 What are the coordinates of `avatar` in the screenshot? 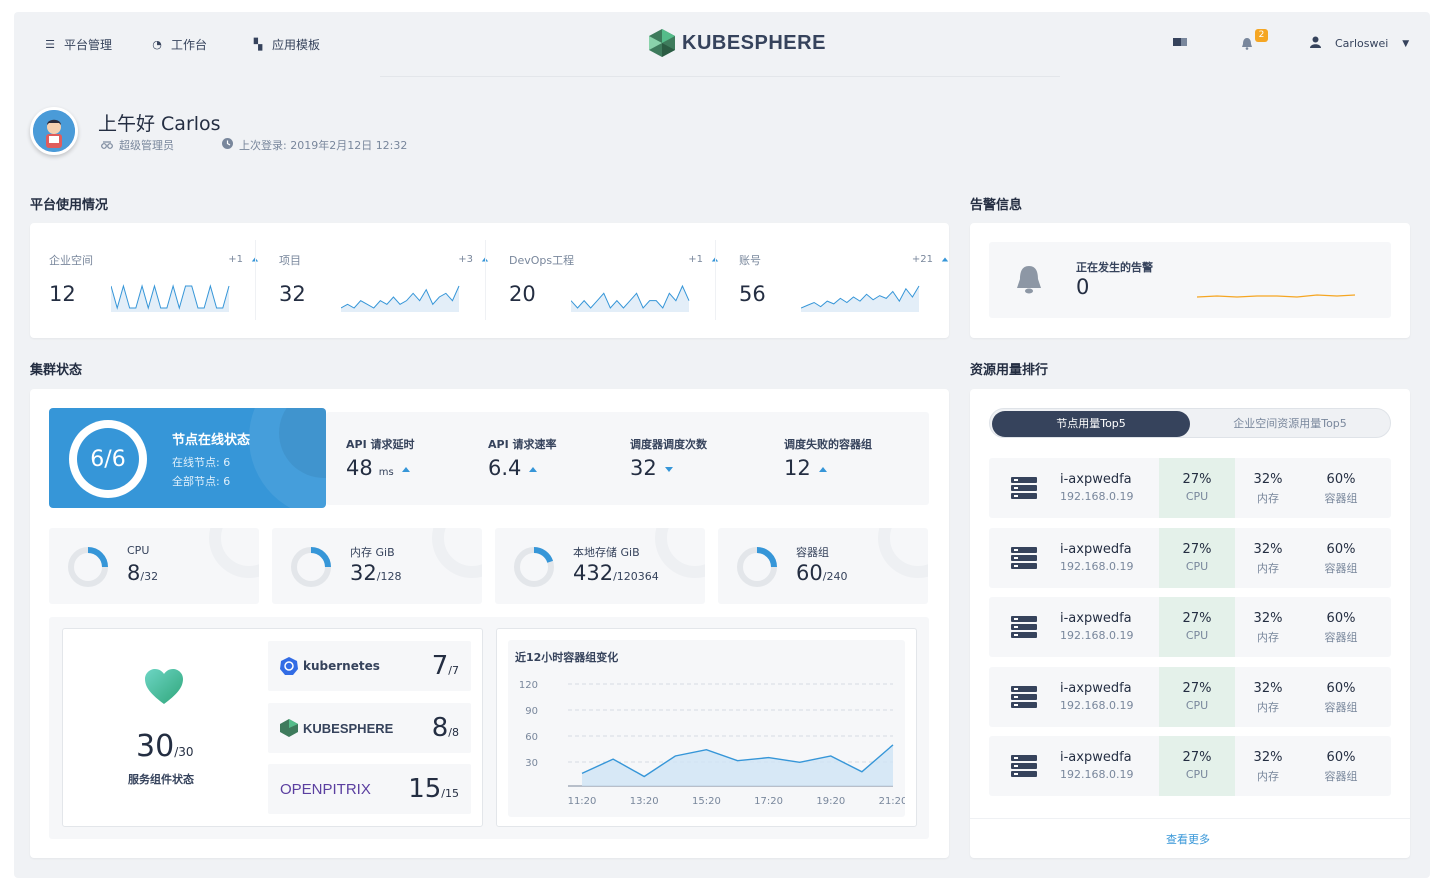 It's located at (54, 131).